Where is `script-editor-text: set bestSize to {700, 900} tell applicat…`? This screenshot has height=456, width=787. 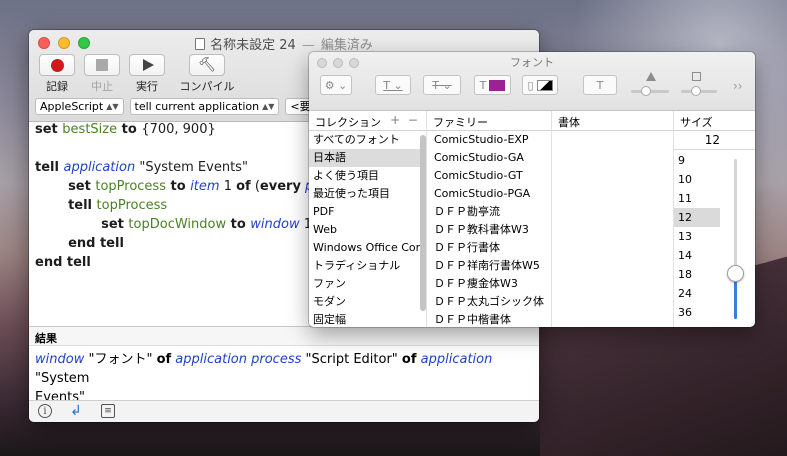
script-editor-text: set bestSize to {700, 900} tell applicat… is located at coordinates (188, 196).